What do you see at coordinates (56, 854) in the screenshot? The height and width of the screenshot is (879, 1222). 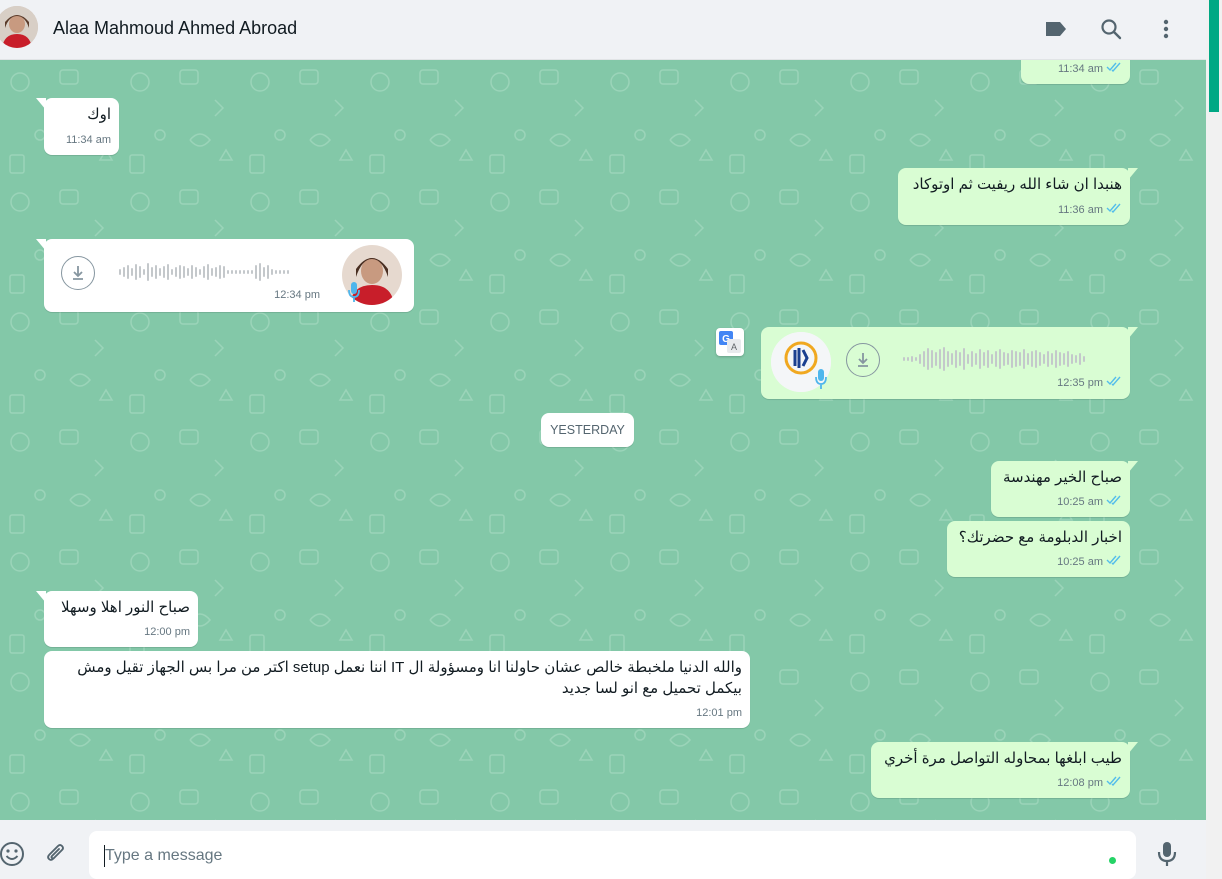 I see `attach-icon` at bounding box center [56, 854].